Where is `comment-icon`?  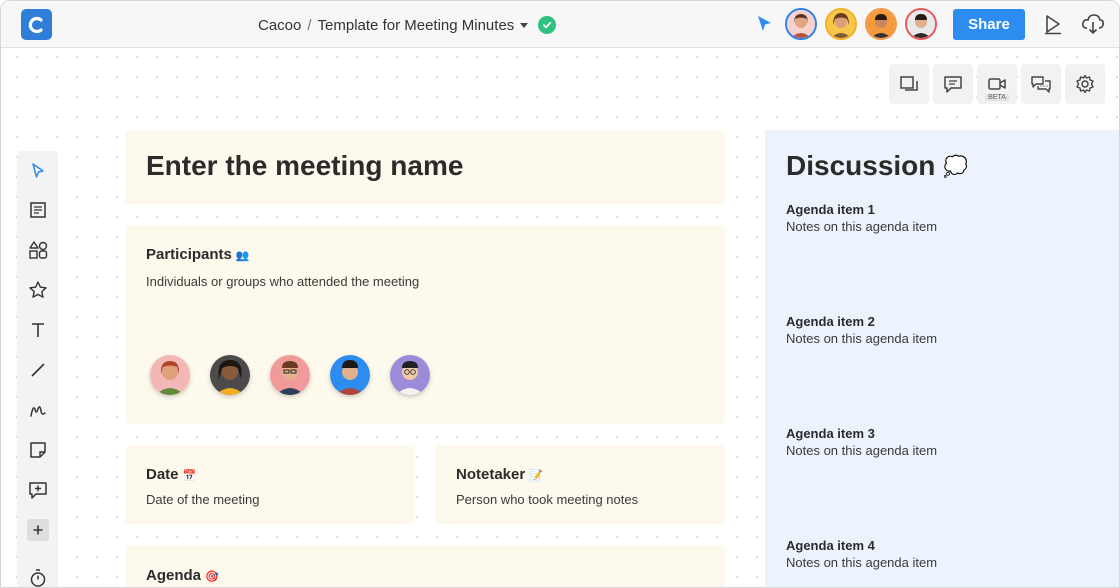 comment-icon is located at coordinates (953, 84).